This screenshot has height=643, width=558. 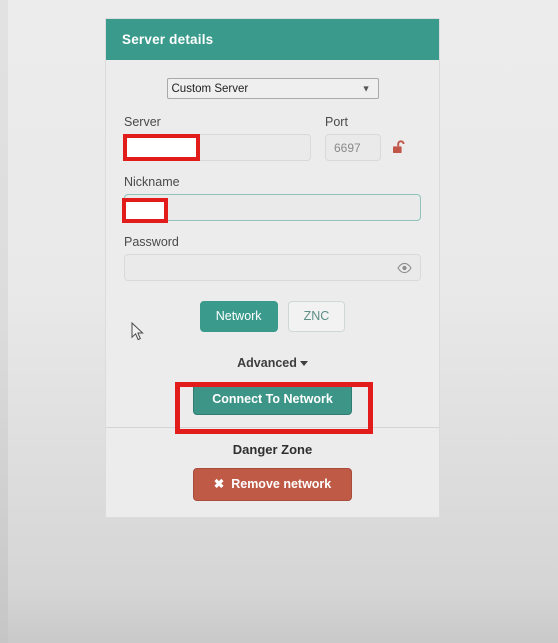 I want to click on nickname-label: Nickname, so click(x=152, y=182).